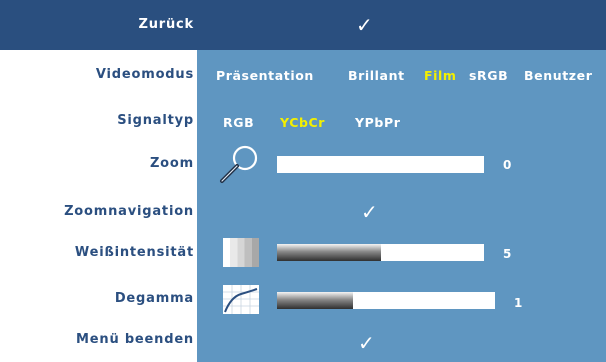 The height and width of the screenshot is (362, 606). What do you see at coordinates (366, 343) in the screenshot?
I see `exit-menu-check-icon: ✓` at bounding box center [366, 343].